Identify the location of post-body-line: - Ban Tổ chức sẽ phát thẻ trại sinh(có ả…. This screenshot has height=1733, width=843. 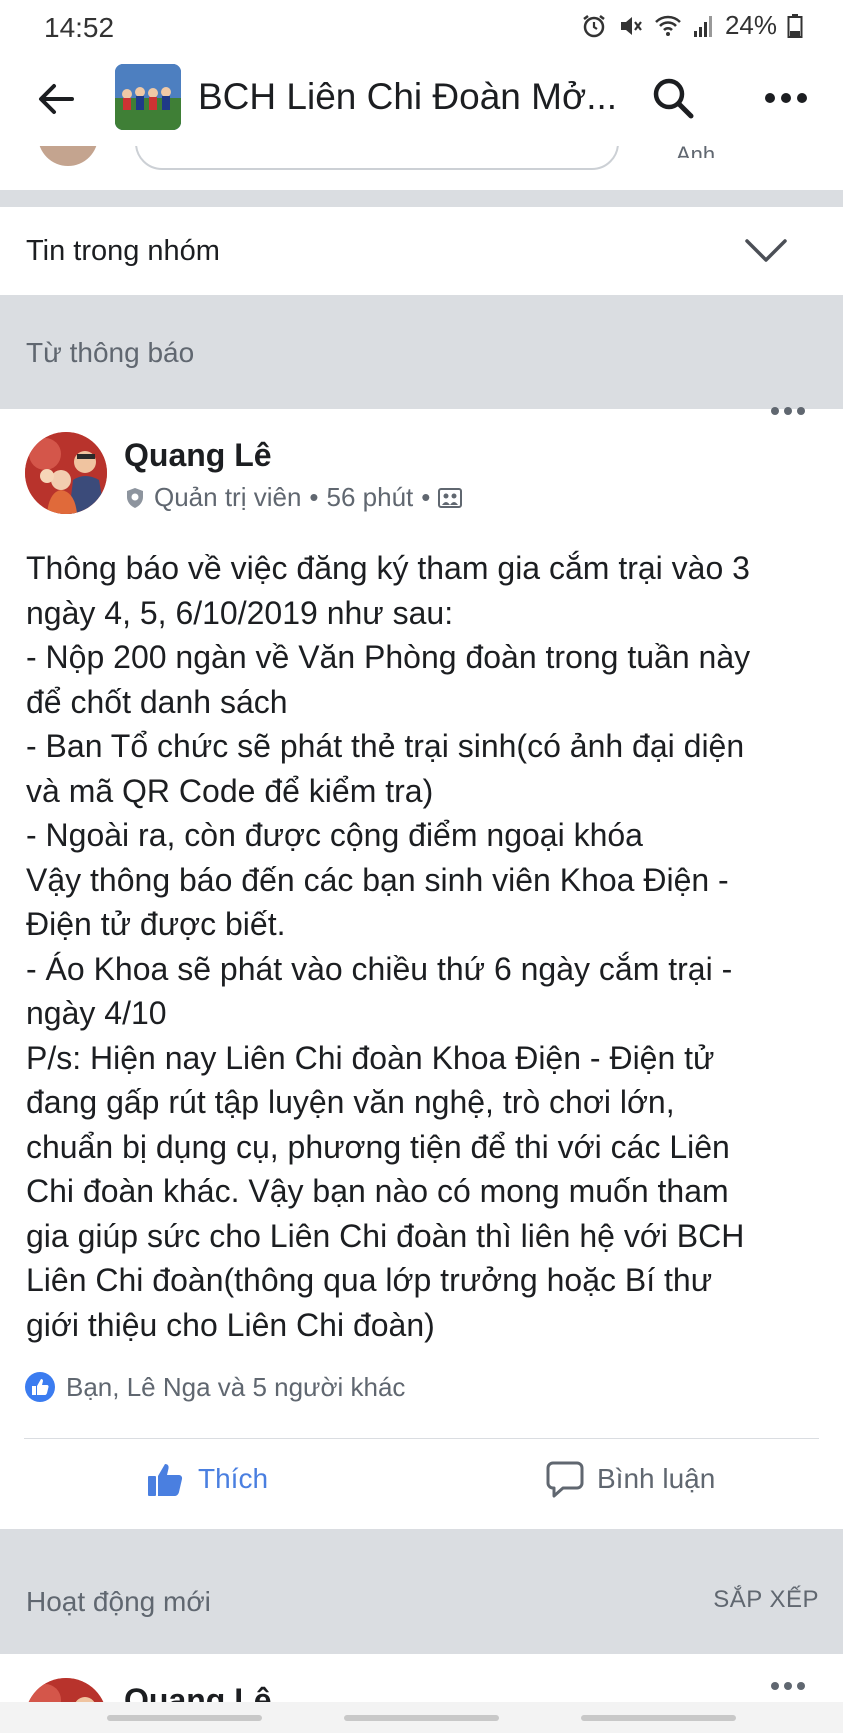
(385, 746).